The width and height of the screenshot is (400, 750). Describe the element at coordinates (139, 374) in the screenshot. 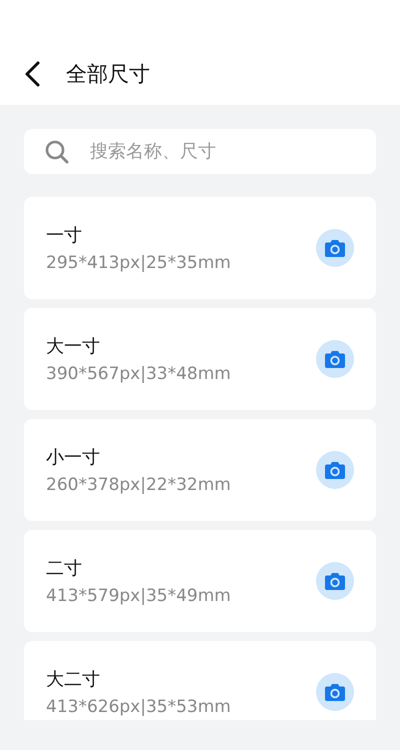

I see `size-spec: 390*567px|33*48mm` at that location.